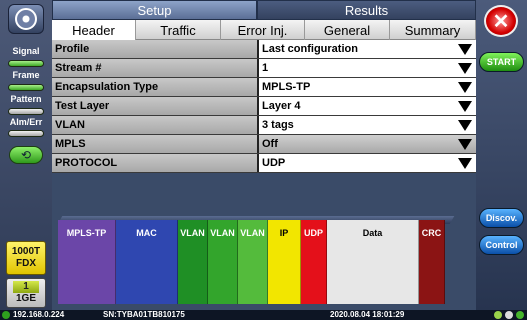  What do you see at coordinates (26, 75) in the screenshot?
I see `frame-label: Frame` at bounding box center [26, 75].